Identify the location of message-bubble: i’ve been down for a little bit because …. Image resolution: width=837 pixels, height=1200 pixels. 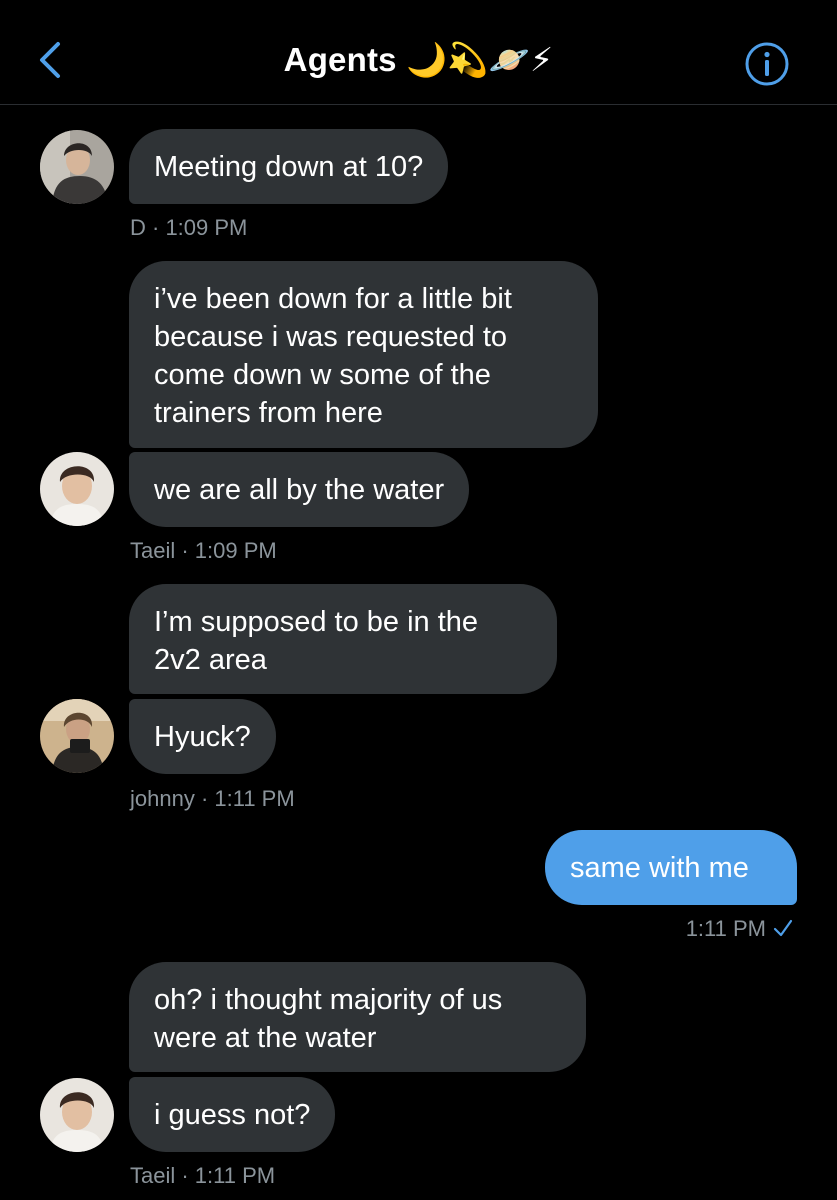
(363, 354).